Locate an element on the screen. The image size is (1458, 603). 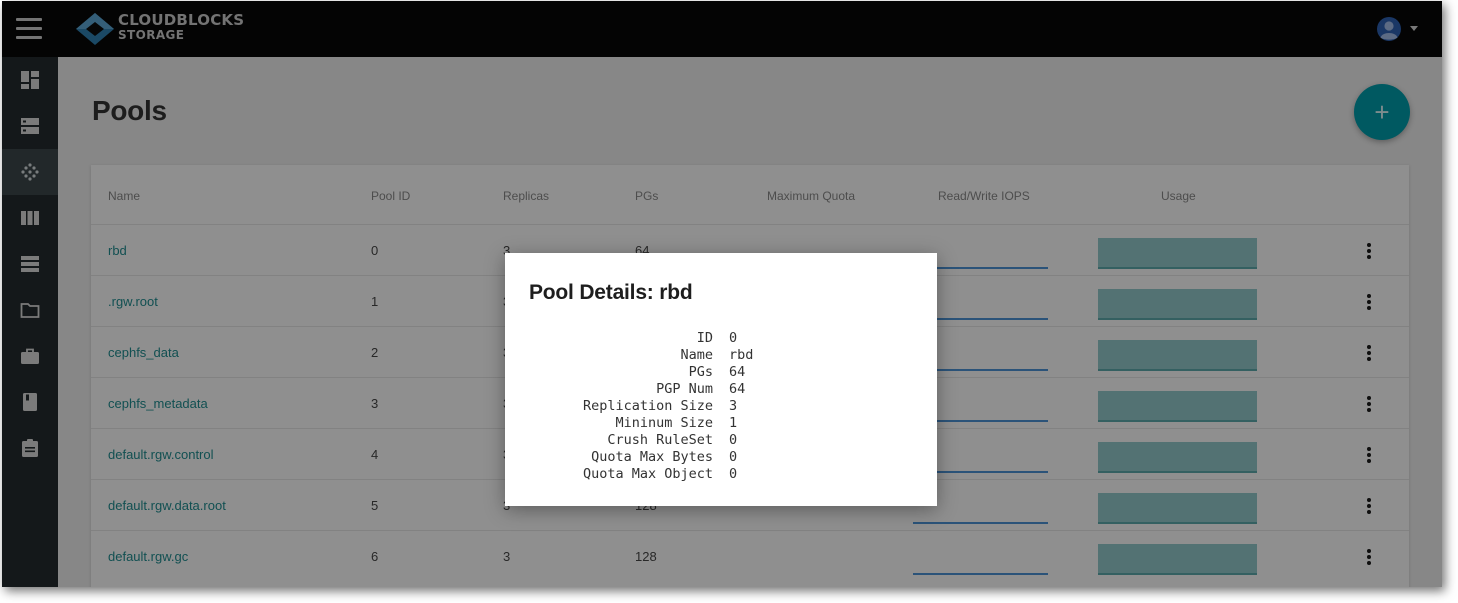
detail-row-crush-ruleset: Crush RuleSet 0 is located at coordinates (709, 440).